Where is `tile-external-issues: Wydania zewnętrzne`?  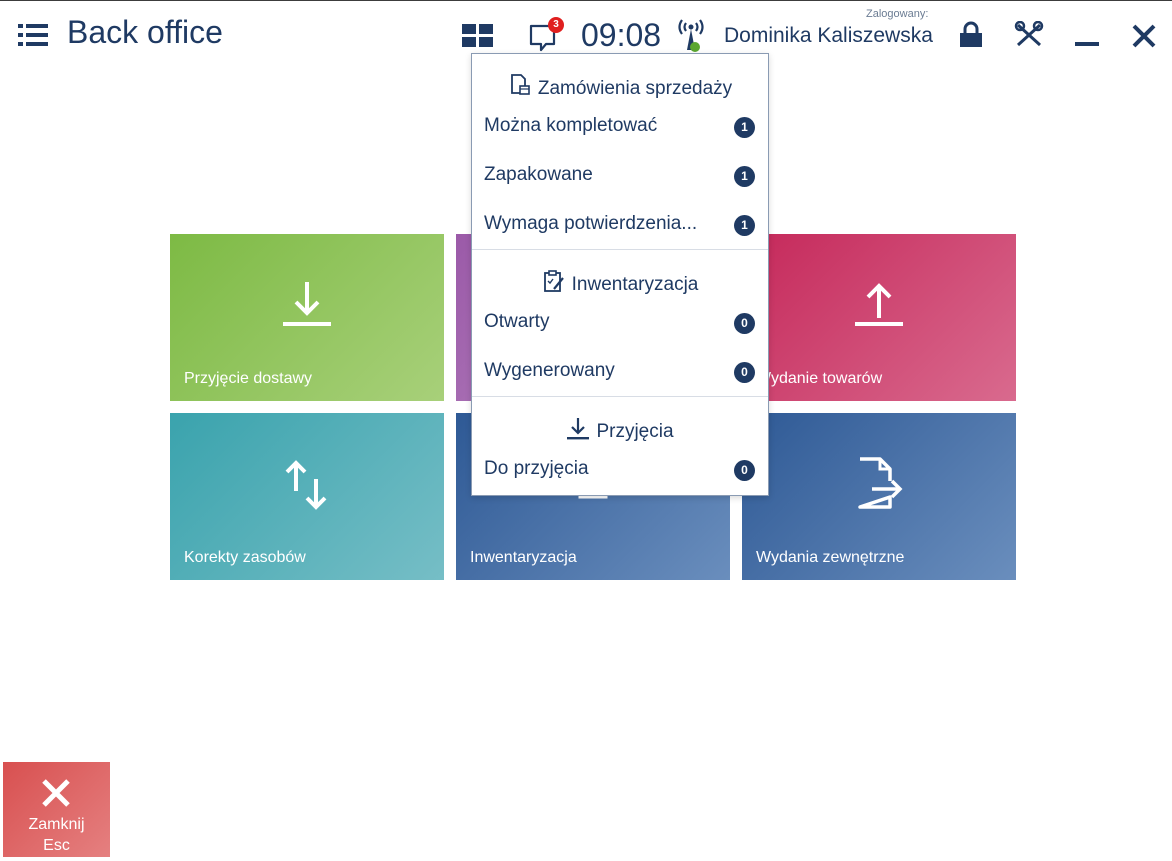 tile-external-issues: Wydania zewnętrzne is located at coordinates (879, 496).